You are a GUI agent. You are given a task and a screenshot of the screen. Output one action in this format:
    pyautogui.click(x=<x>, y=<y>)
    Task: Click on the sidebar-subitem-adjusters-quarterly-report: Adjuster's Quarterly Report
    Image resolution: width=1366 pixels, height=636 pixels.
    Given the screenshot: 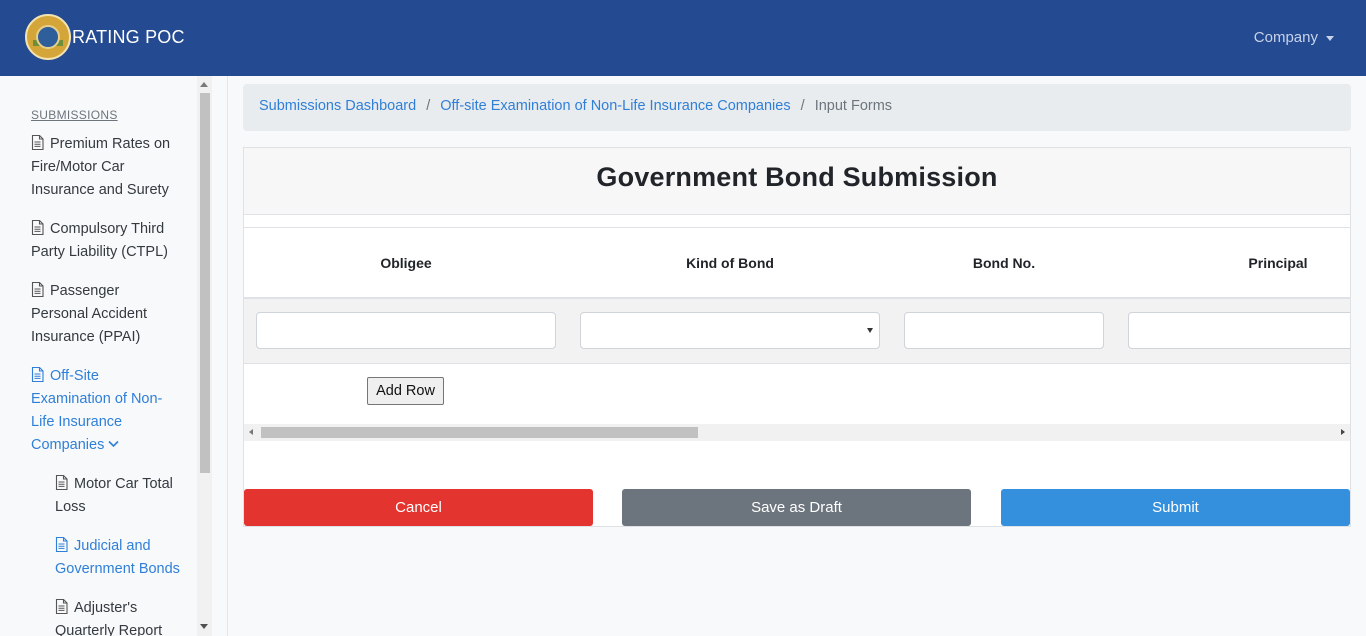 What is the action you would take?
    pyautogui.click(x=122, y=616)
    